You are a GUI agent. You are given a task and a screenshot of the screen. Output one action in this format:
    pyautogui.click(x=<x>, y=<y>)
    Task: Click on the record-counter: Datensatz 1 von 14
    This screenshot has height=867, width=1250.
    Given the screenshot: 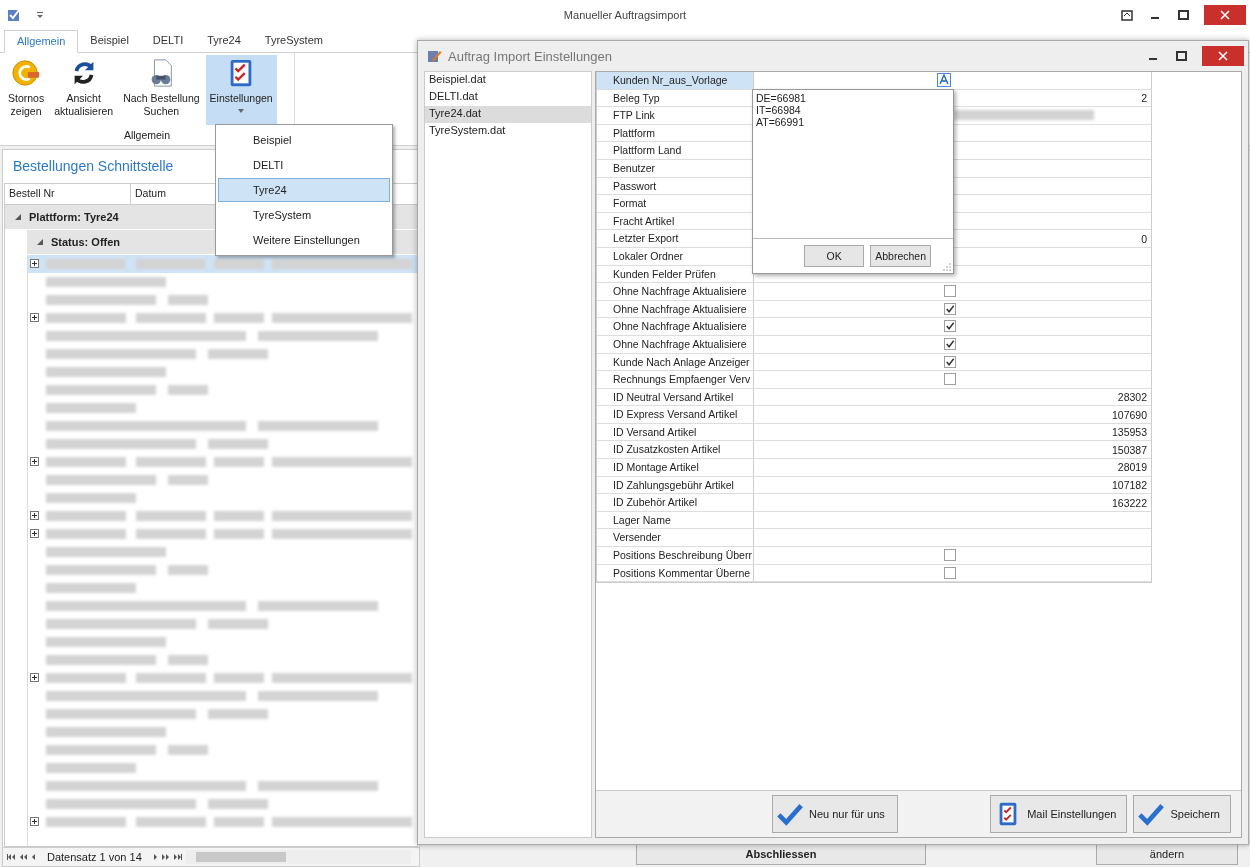 What is the action you would take?
    pyautogui.click(x=94, y=857)
    